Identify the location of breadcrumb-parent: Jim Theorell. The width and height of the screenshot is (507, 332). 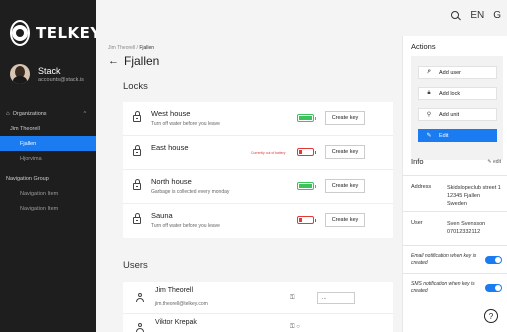
(121, 48).